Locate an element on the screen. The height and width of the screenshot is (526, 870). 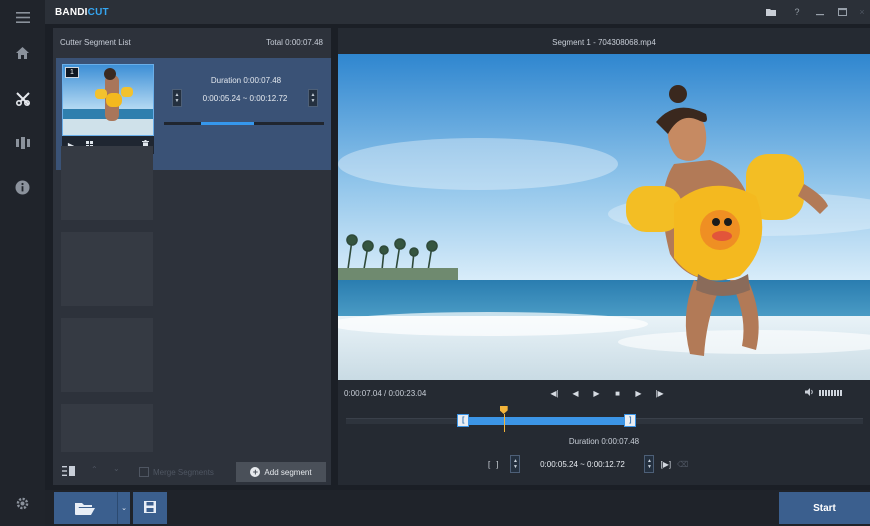
range-text: 0:00:05.24 ~ 0:00:12.72 is located at coordinates (582, 464).